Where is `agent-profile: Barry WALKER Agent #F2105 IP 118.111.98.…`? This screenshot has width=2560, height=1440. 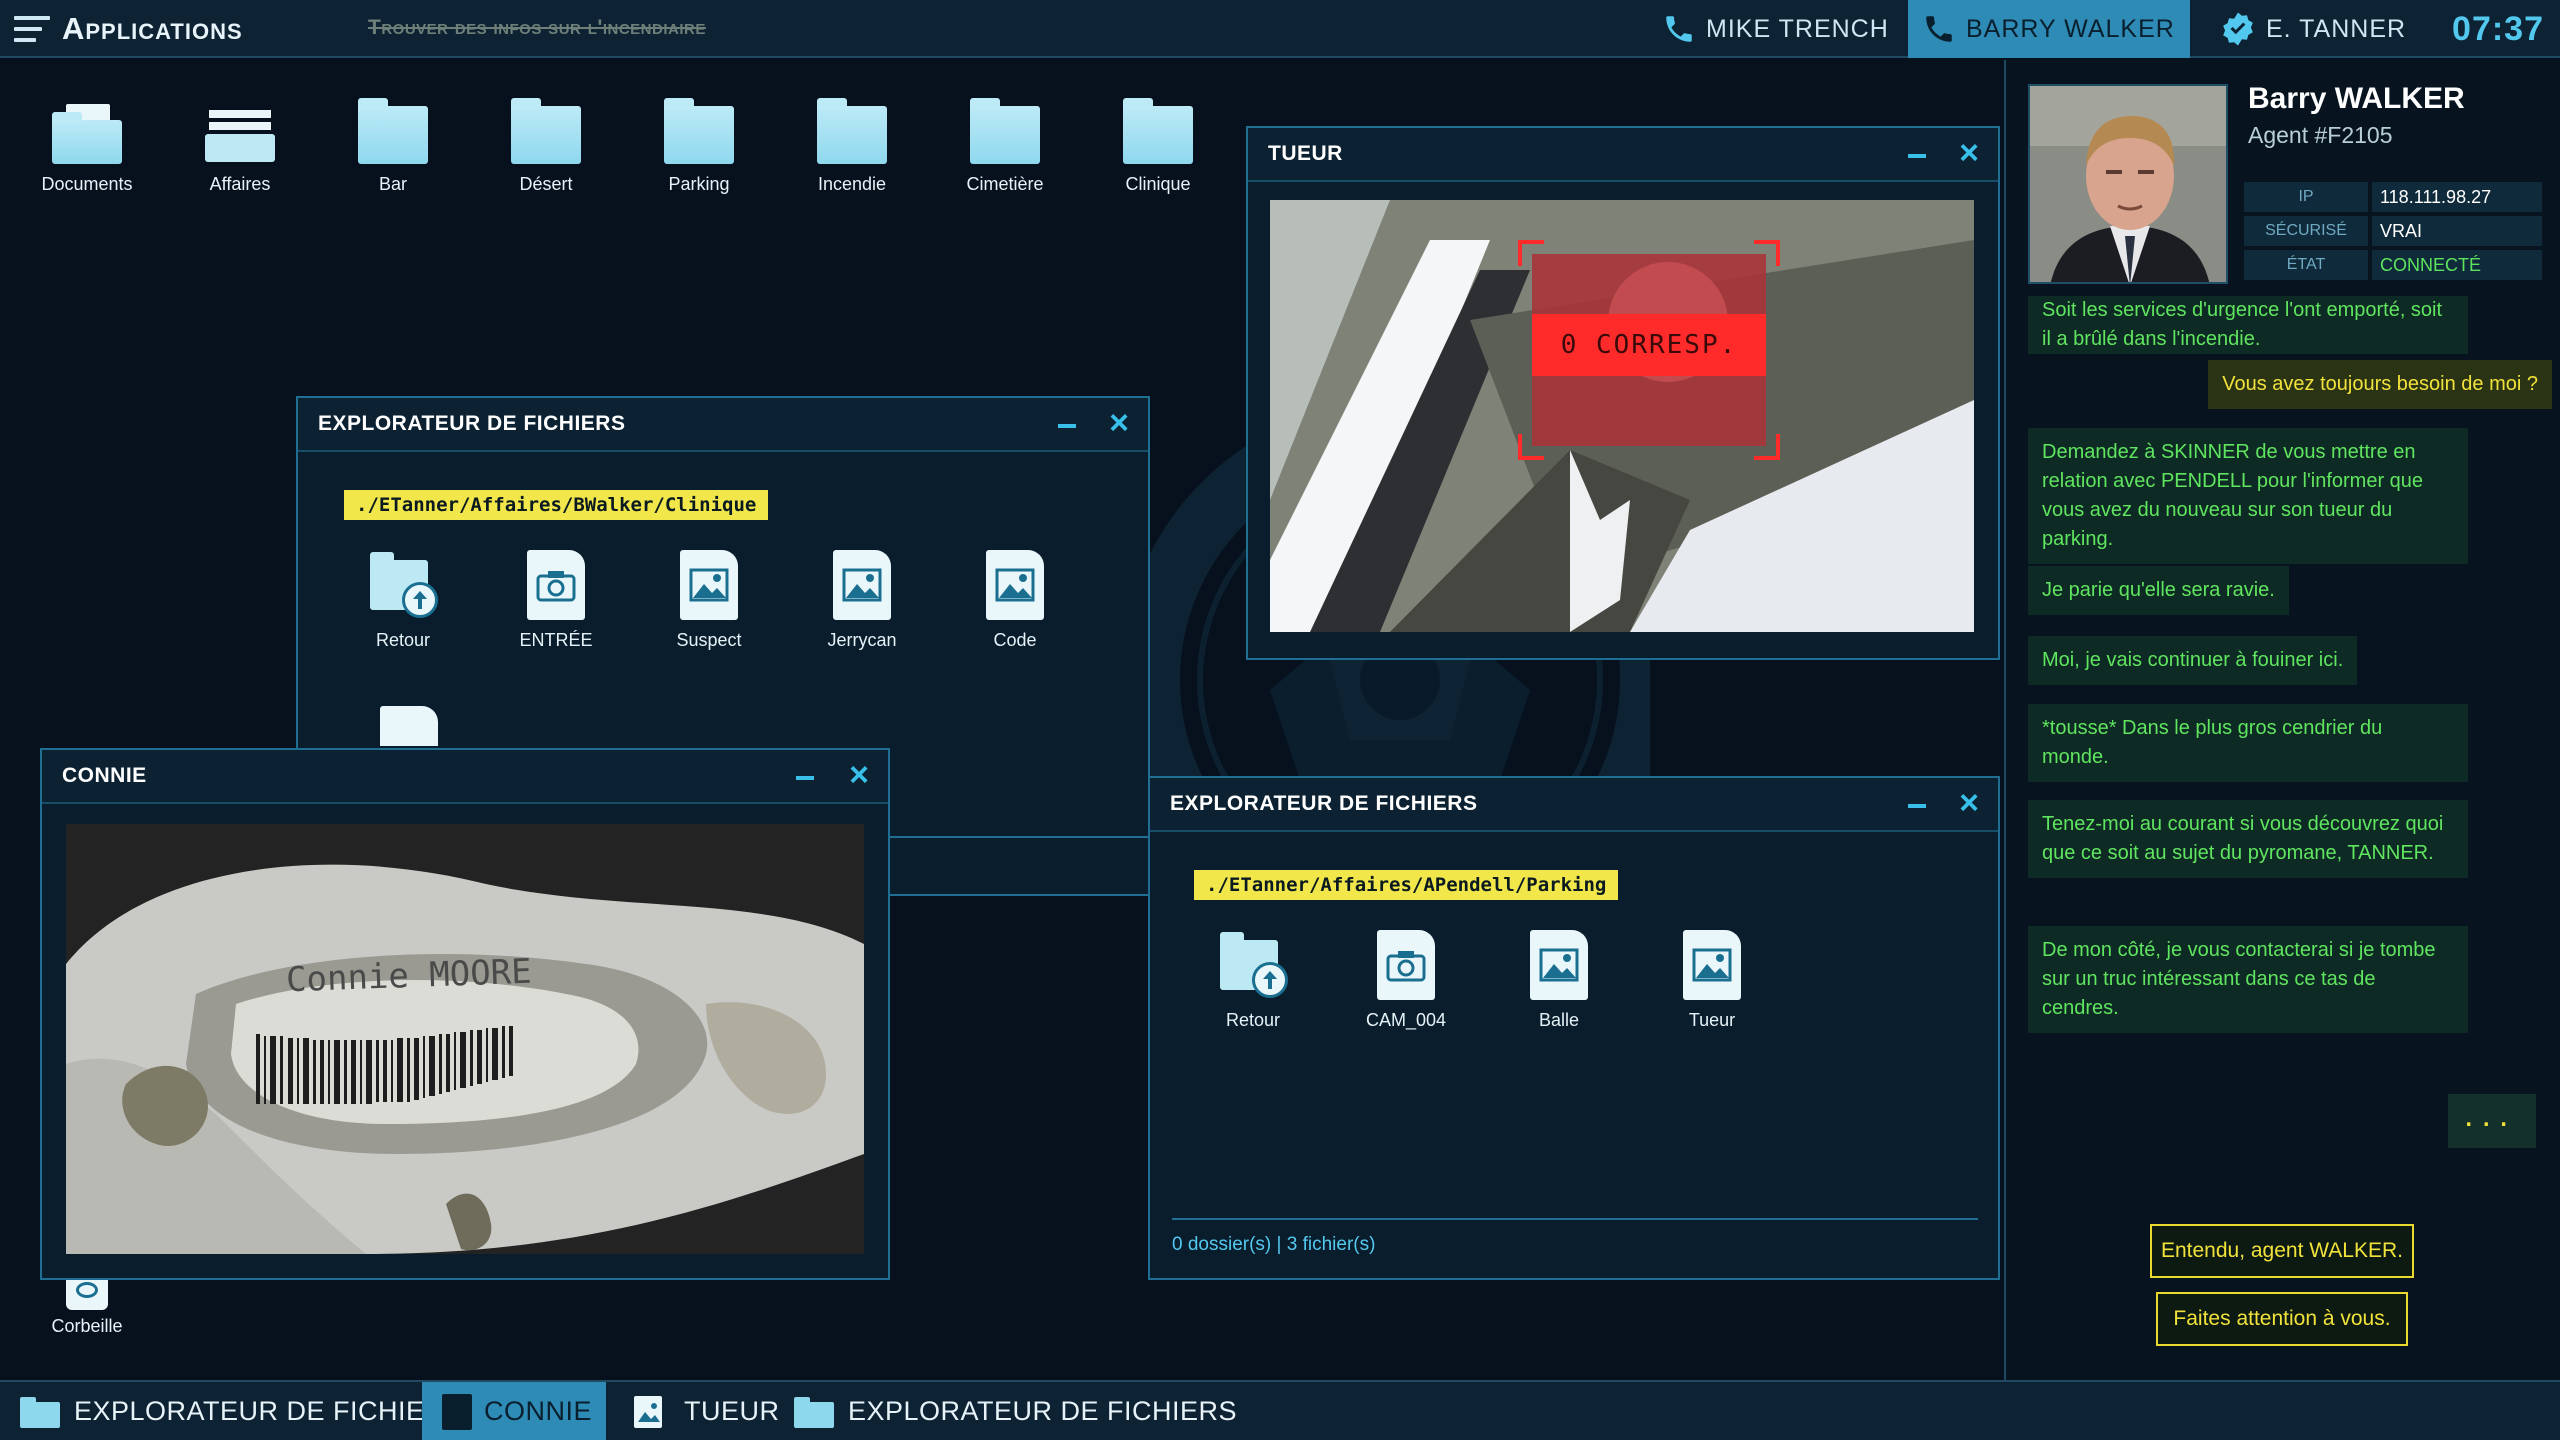
agent-profile: Barry WALKER Agent #F2105 IP 118.111.98.… is located at coordinates (2283, 178).